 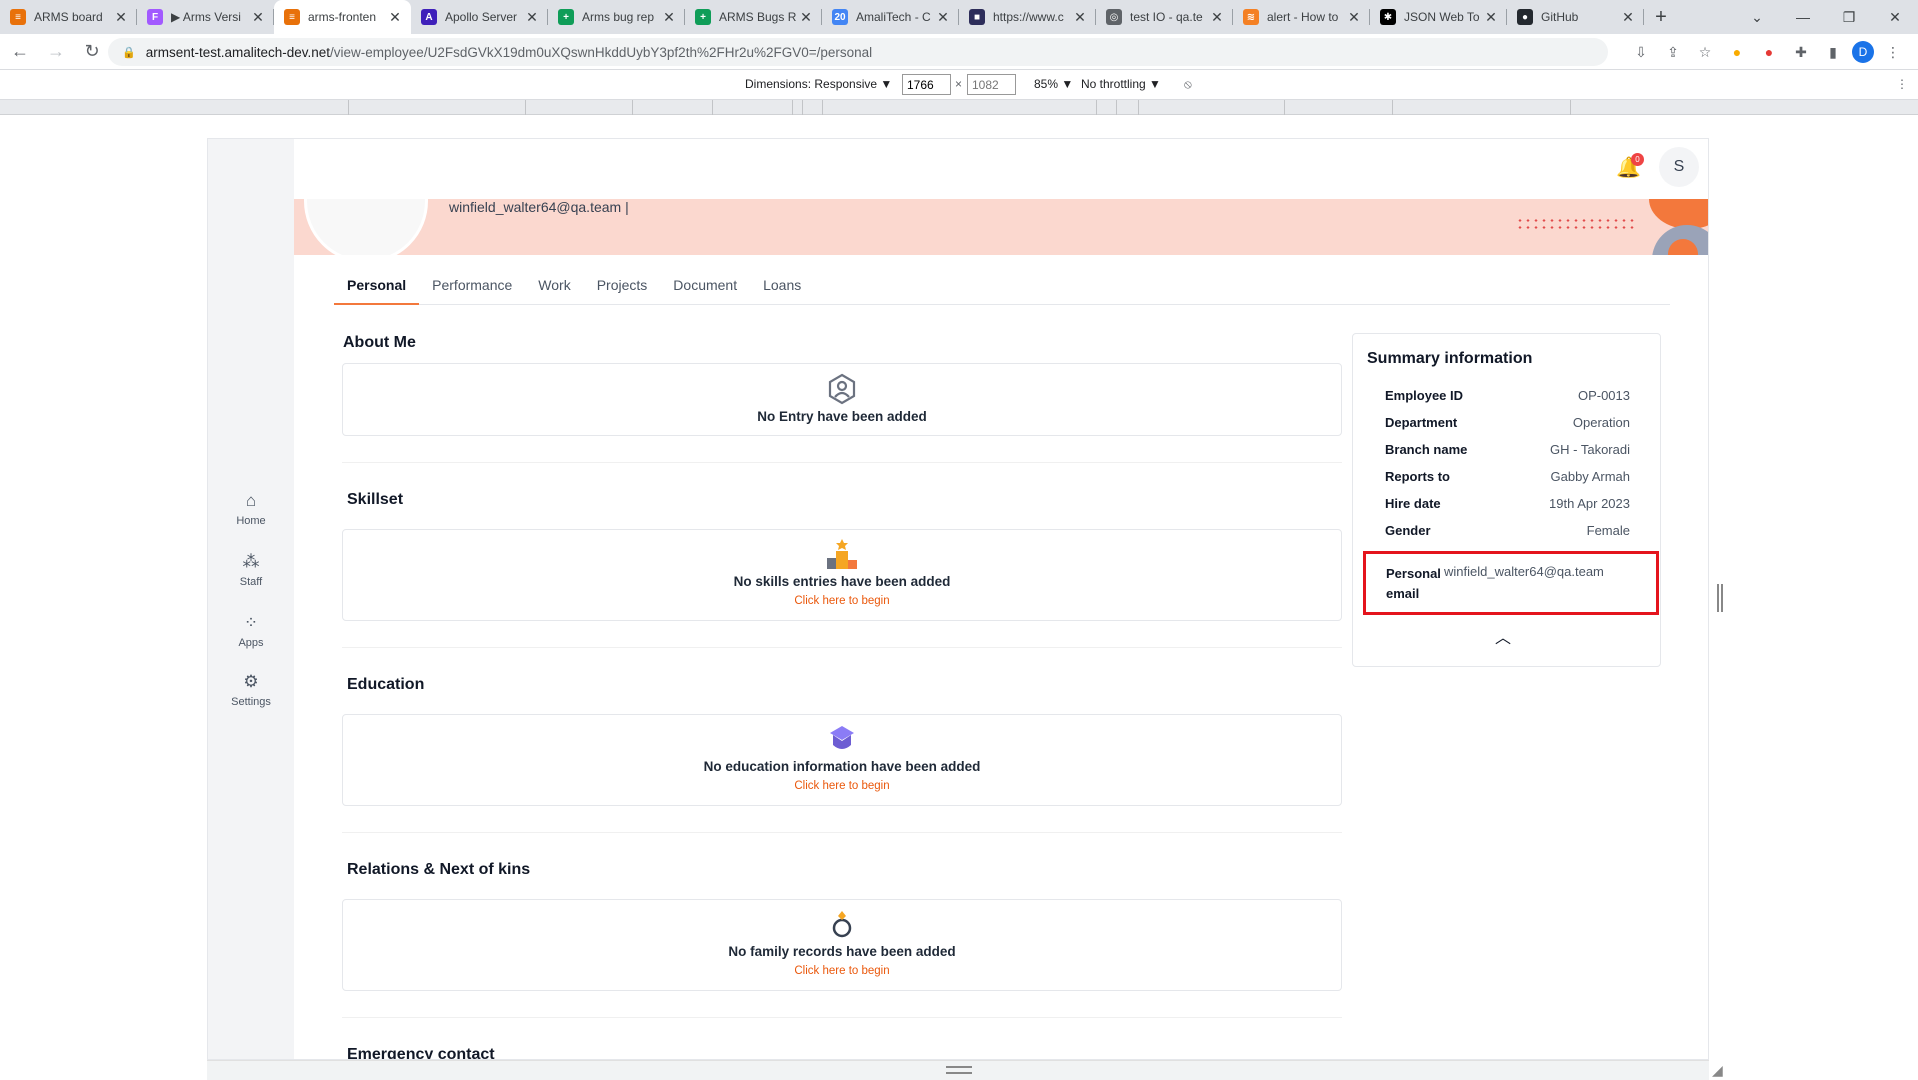 I want to click on top-navbar: 🔔 0 S, so click(x=1001, y=169).